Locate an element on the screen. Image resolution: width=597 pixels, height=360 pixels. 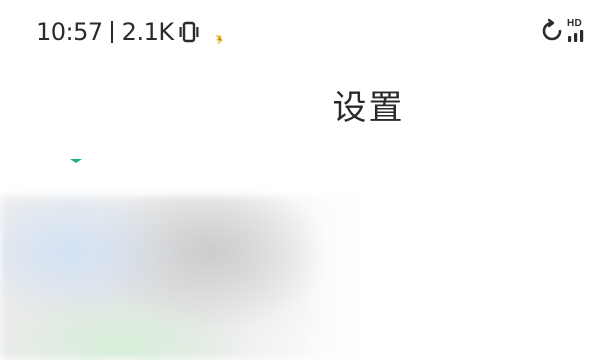
blurred-content-fade is located at coordinates (360, 278).